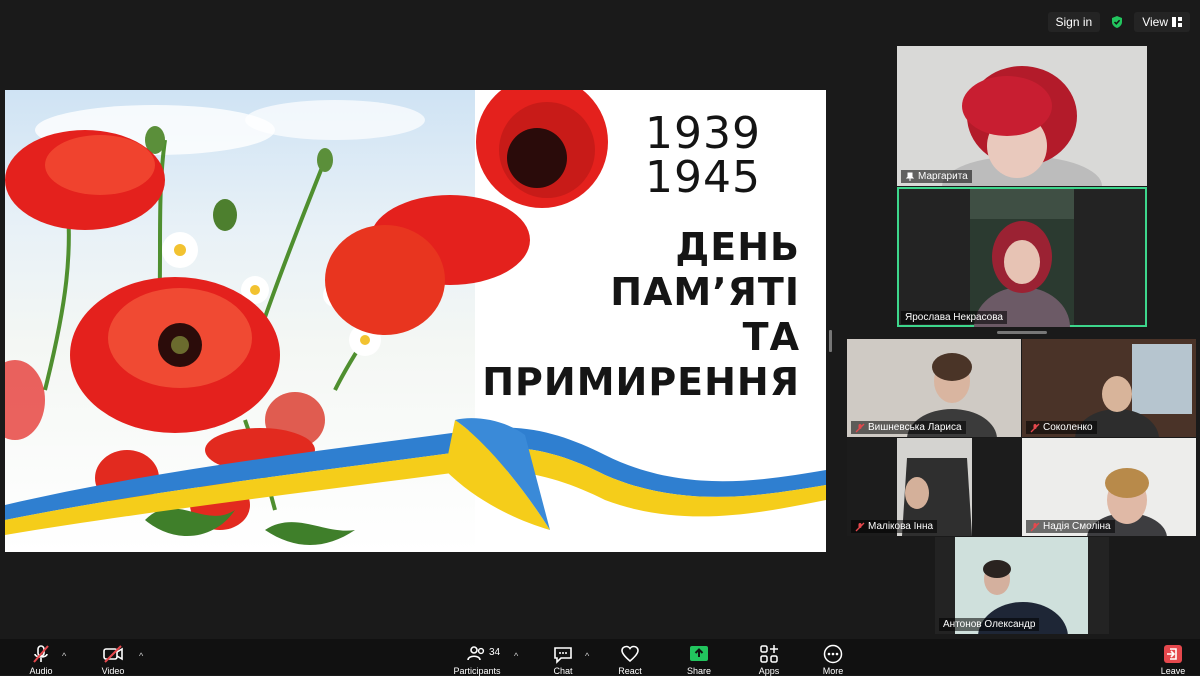 This screenshot has width=1200, height=676. I want to click on top-bar: Sign in View, so click(600, 22).